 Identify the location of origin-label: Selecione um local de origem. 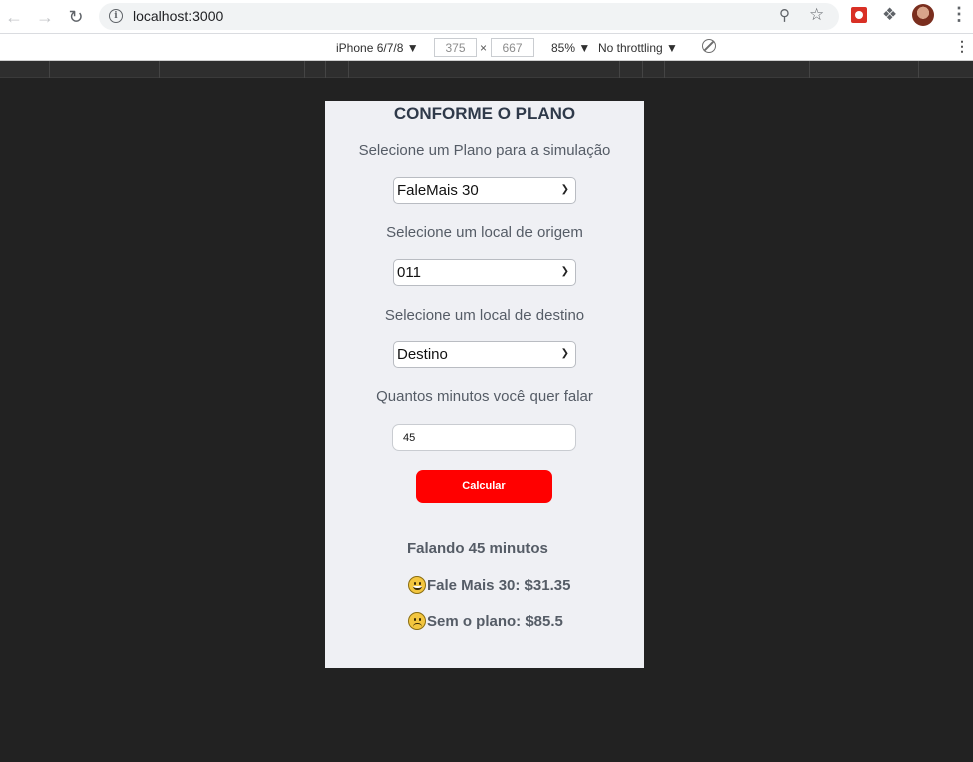
(484, 232).